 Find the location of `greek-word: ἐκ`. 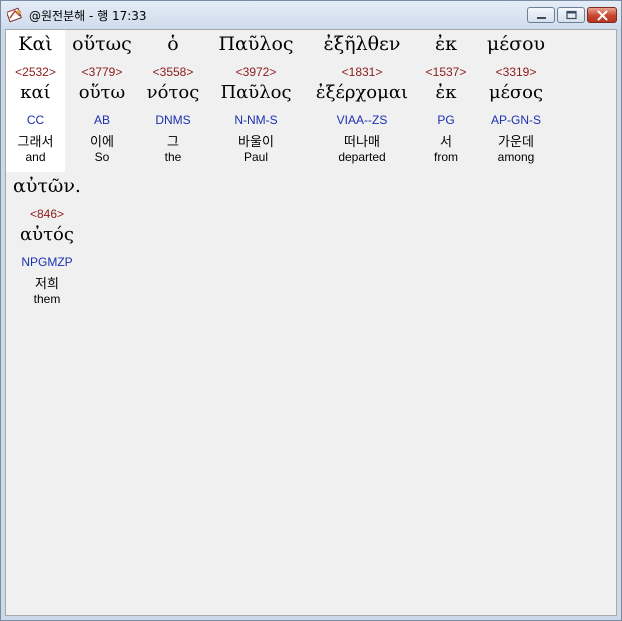

greek-word: ἐκ is located at coordinates (446, 44).